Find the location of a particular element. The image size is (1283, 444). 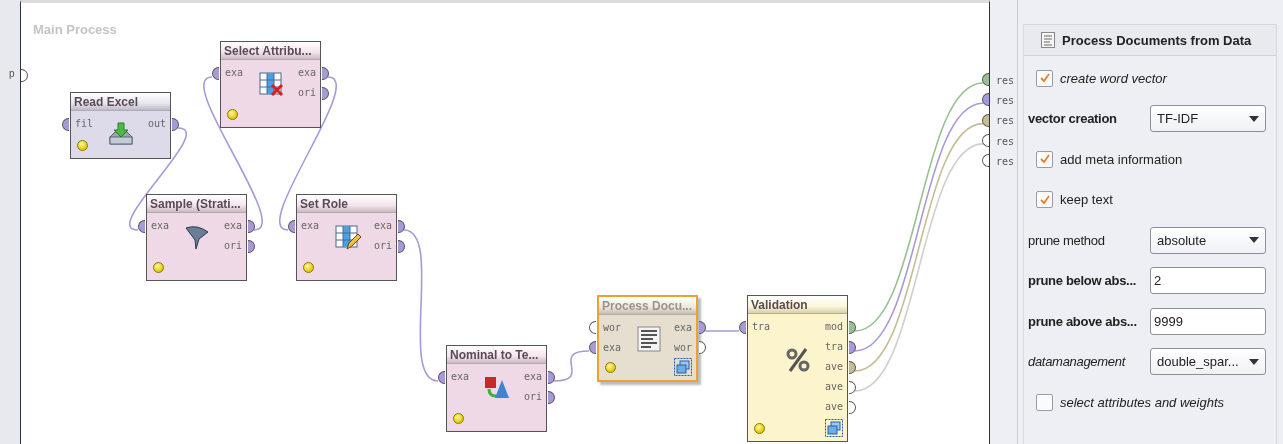

parameter-label: prune method is located at coordinates (1067, 240).